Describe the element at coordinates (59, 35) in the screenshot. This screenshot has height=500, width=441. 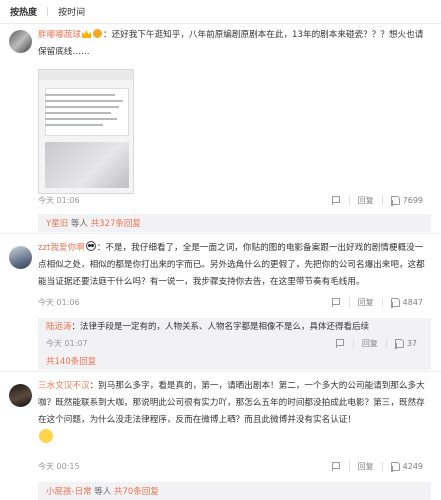
I see `comment-username: 胖嘟嘟蔬球` at that location.